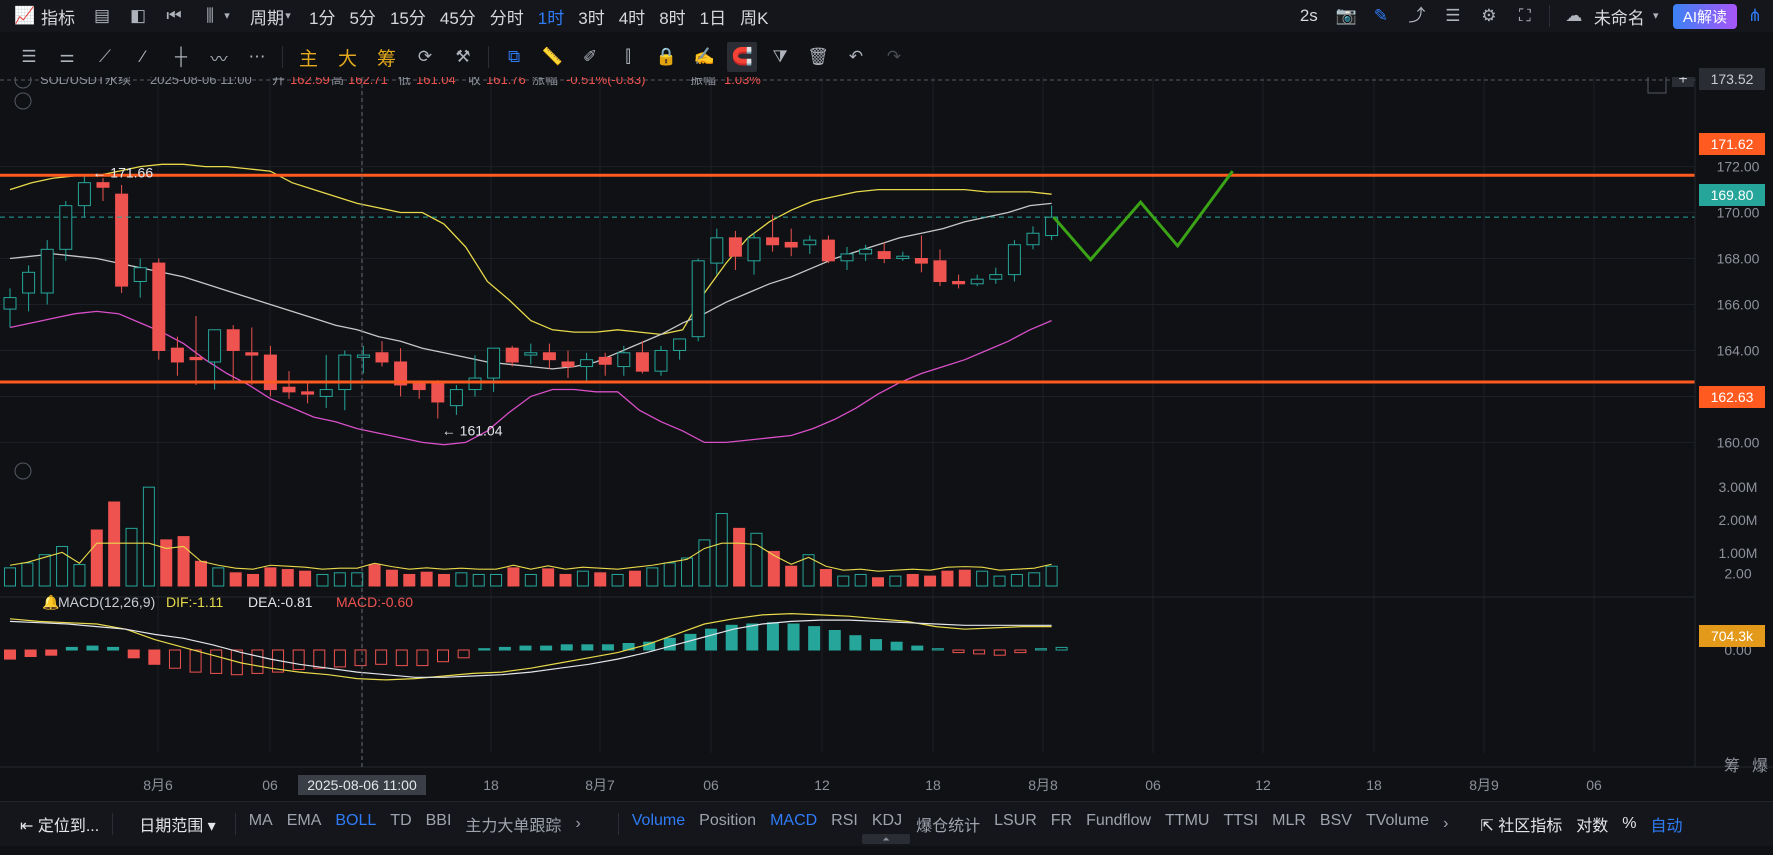  I want to click on interval-tab: 1时, so click(551, 16).